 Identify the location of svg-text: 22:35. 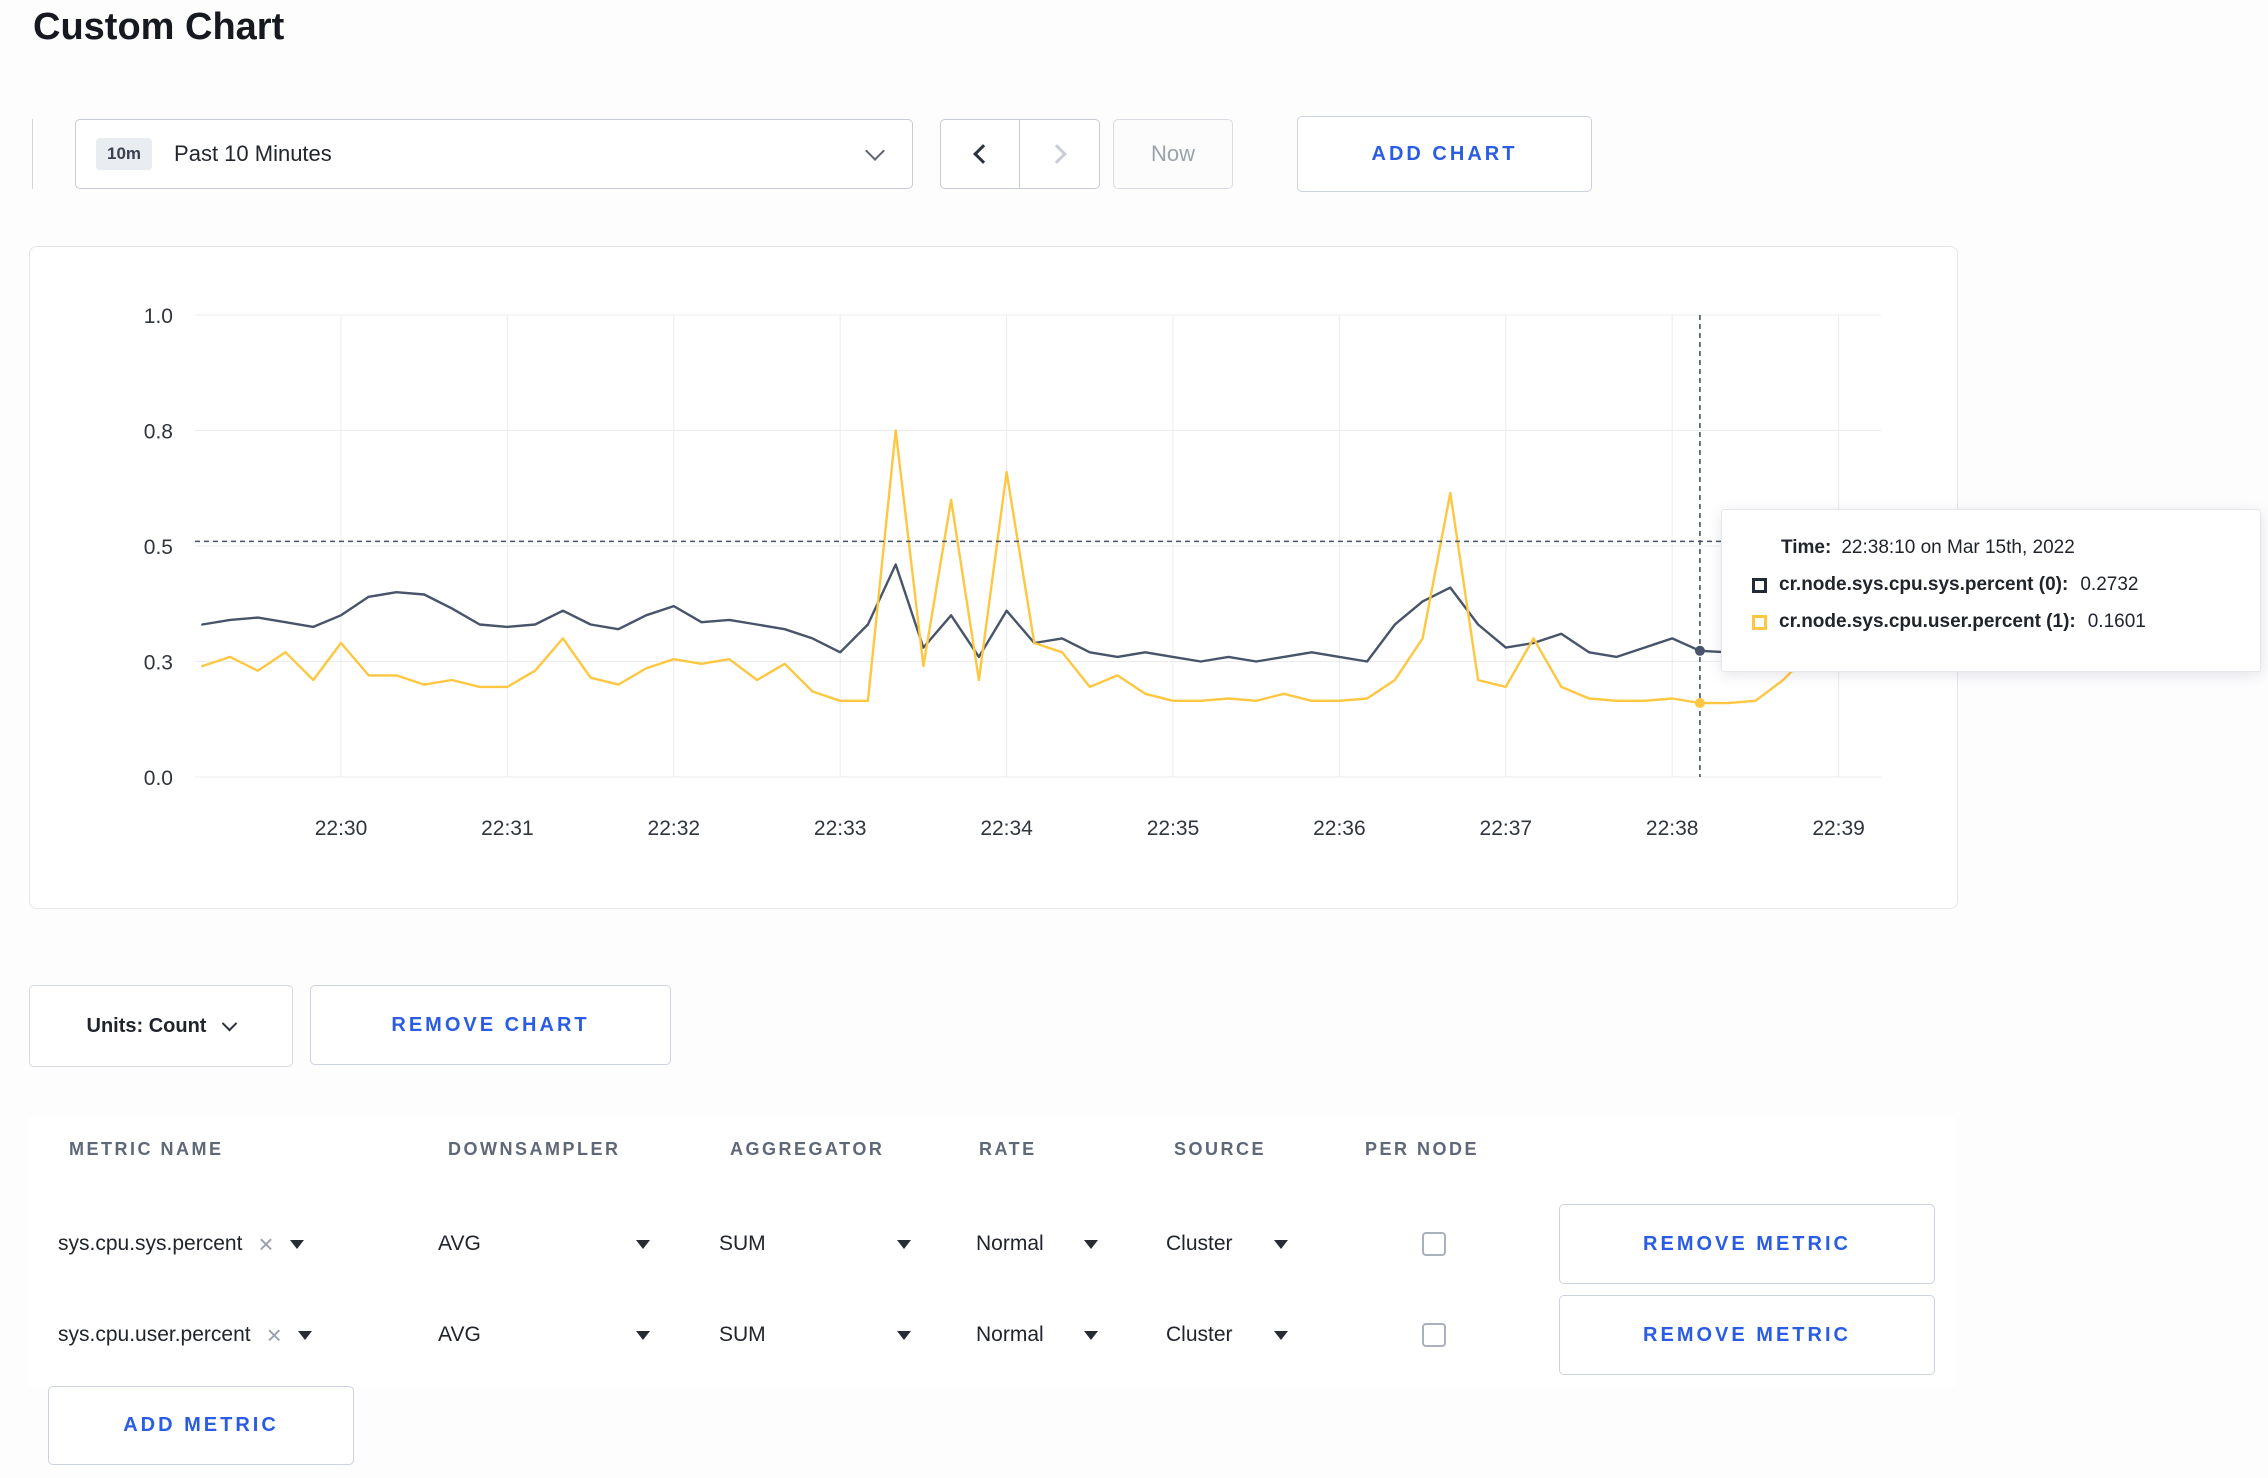
(1173, 828).